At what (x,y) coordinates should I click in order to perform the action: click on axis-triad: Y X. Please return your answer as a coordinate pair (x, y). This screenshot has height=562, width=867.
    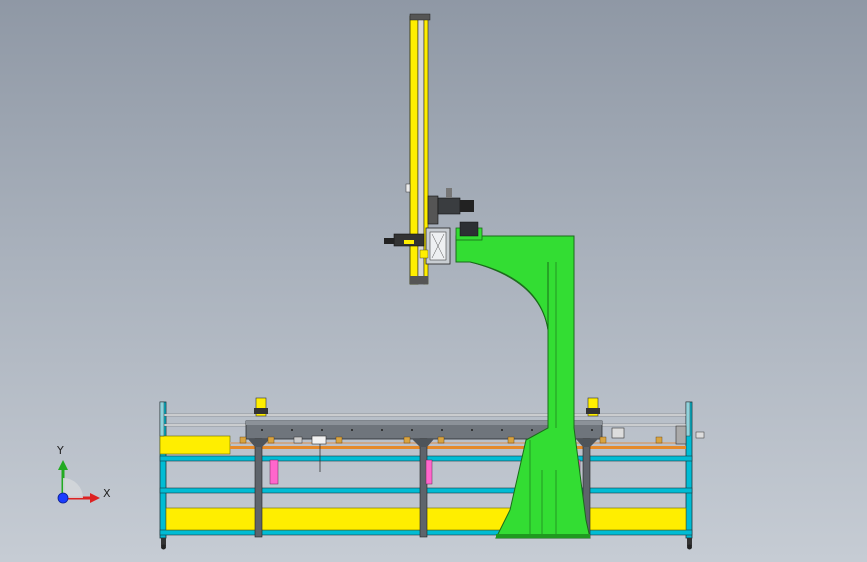
    Looking at the image, I should click on (83, 474).